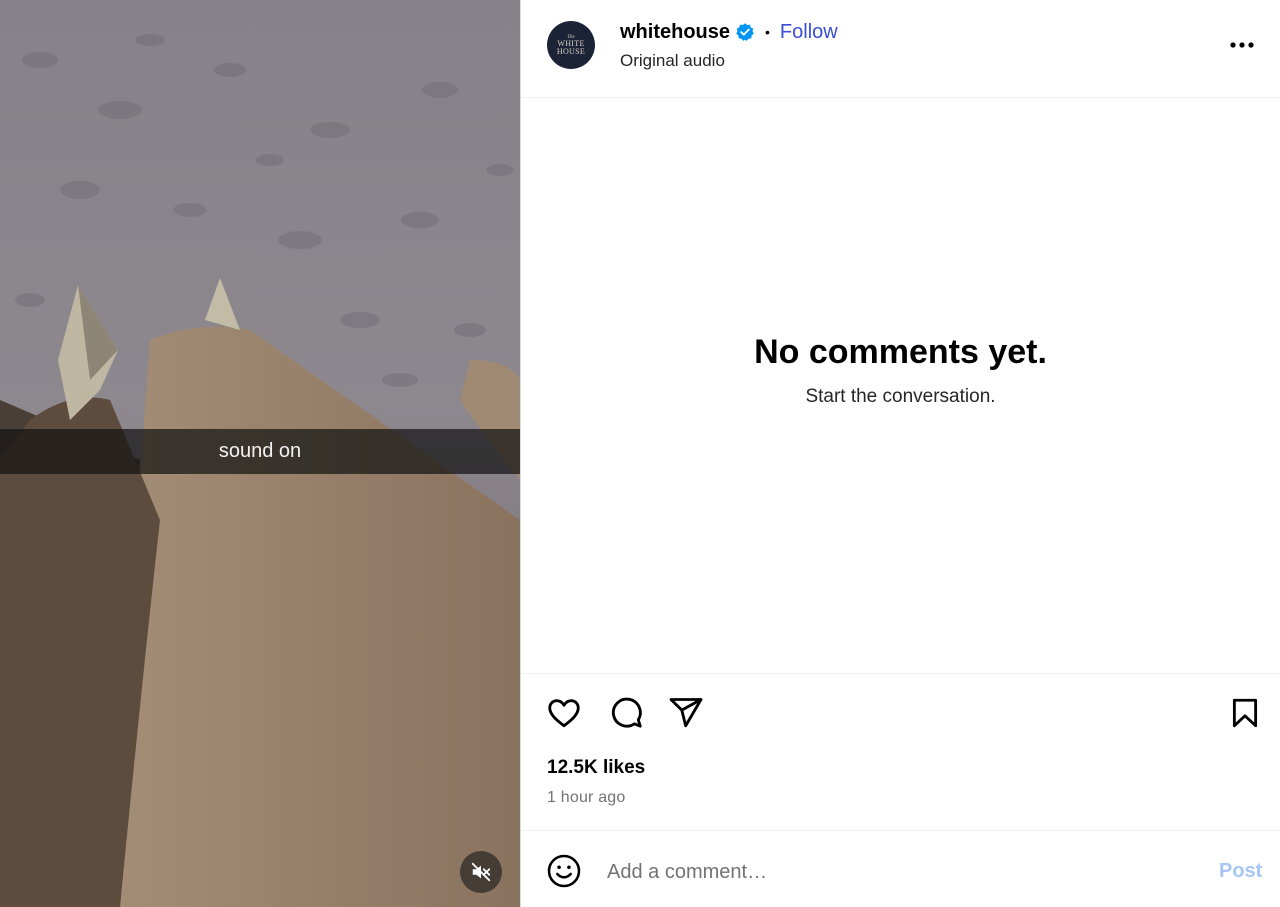  I want to click on heart-icon, so click(564, 713).